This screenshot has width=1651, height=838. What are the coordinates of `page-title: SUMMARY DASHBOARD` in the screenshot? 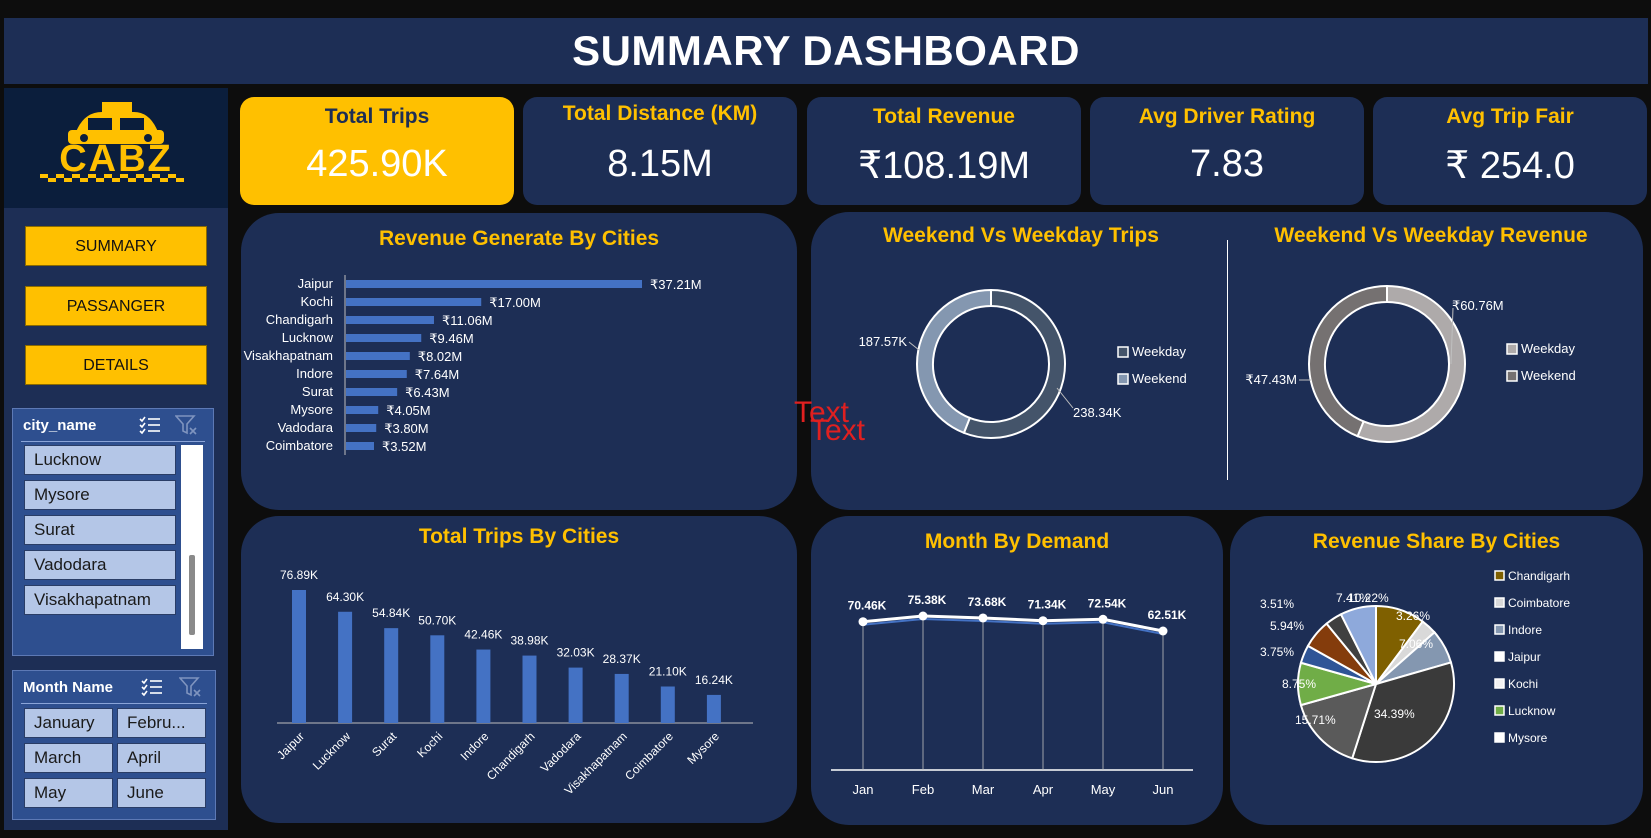 It's located at (826, 51).